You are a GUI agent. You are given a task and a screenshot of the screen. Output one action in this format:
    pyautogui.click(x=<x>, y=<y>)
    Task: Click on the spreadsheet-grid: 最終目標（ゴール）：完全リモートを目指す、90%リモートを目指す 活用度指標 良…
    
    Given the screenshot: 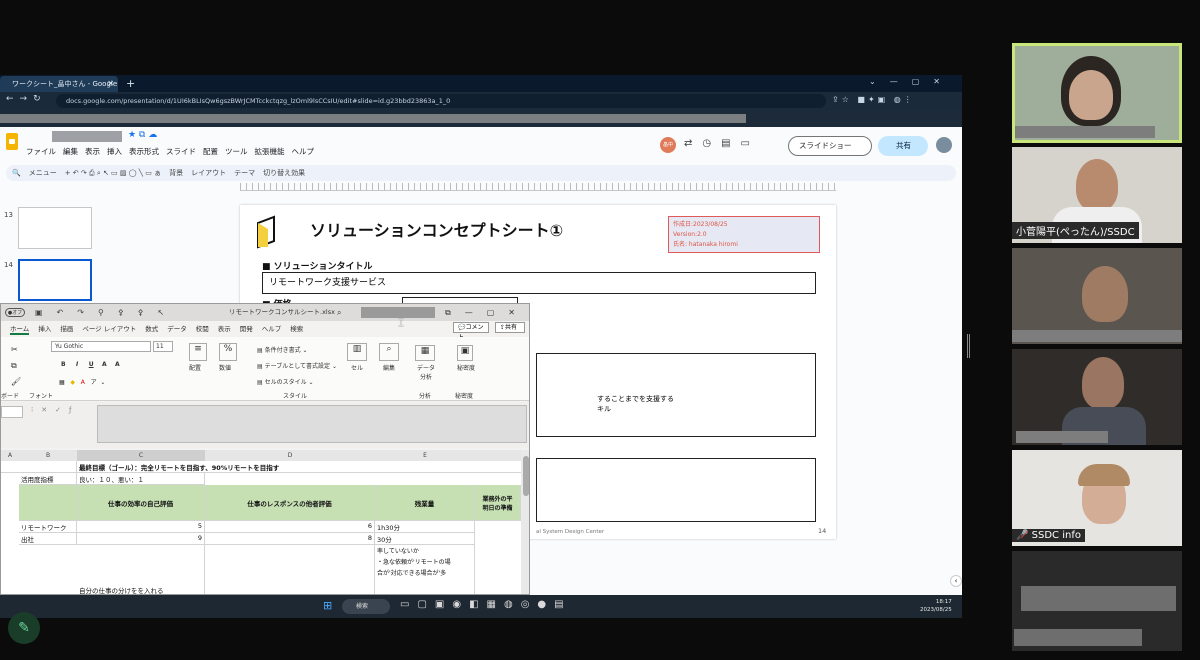 What is the action you would take?
    pyautogui.click(x=261, y=527)
    